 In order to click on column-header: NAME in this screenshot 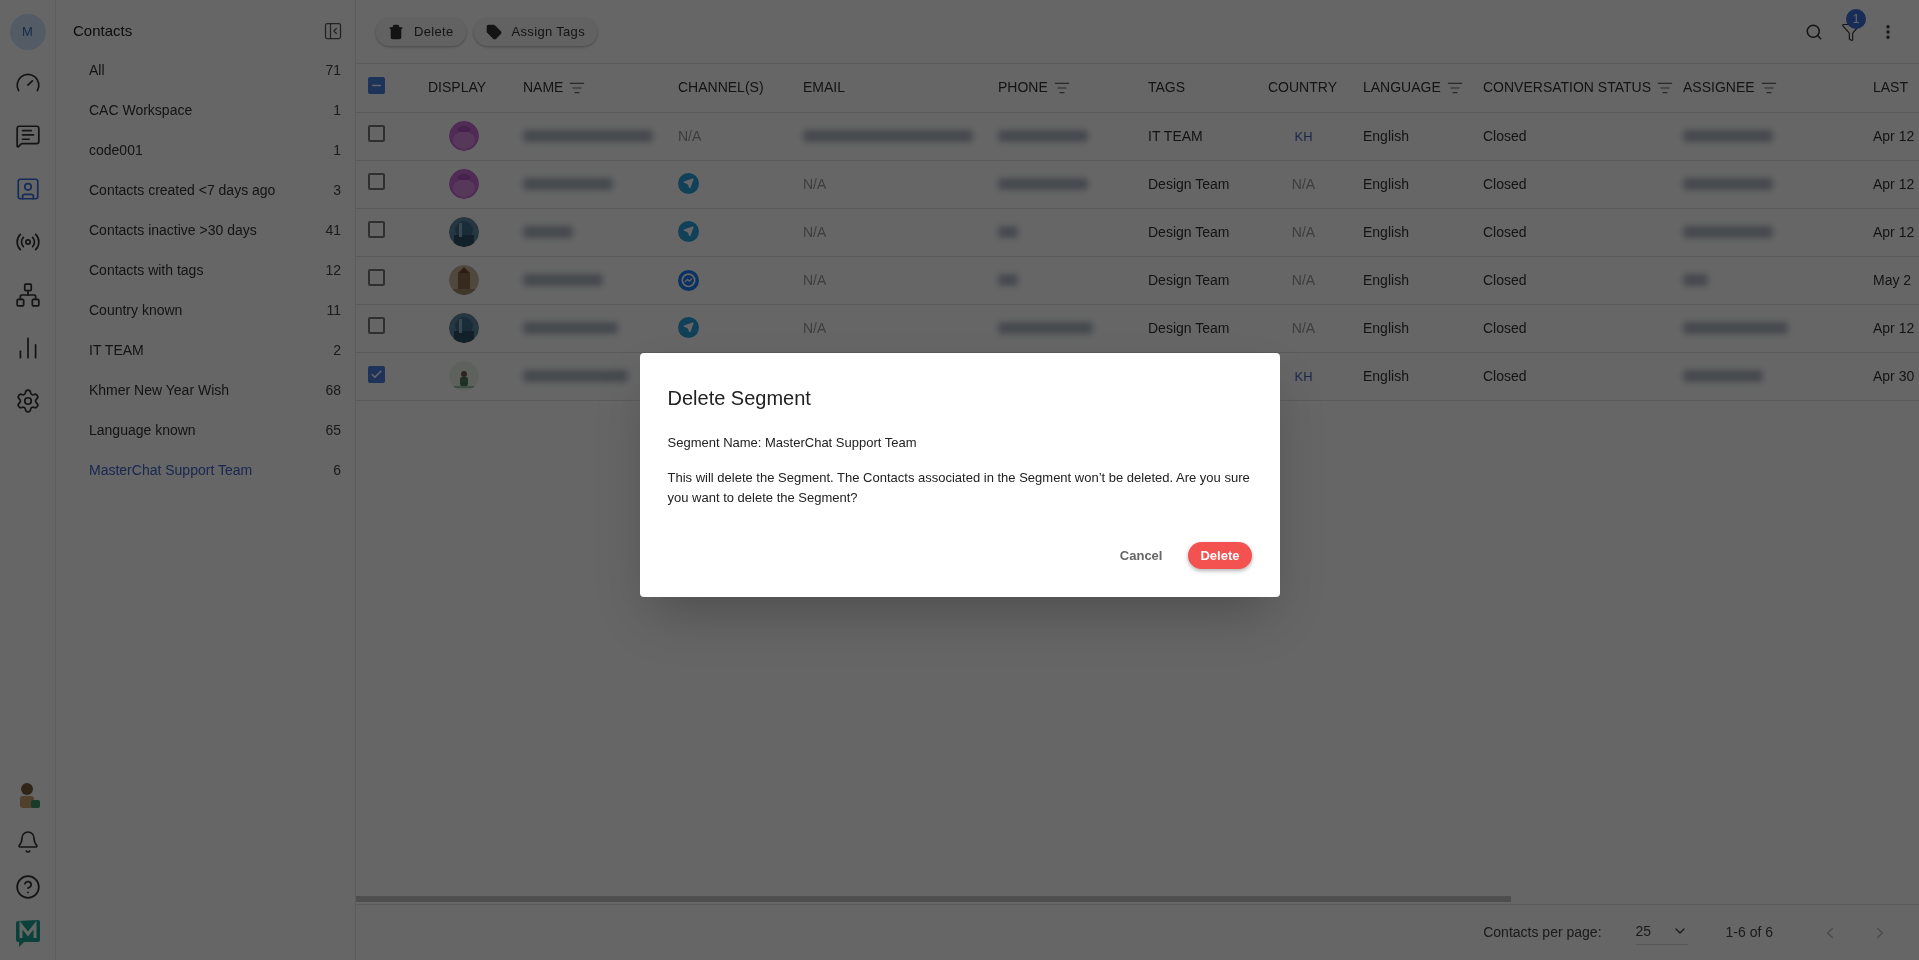, I will do `click(543, 88)`.